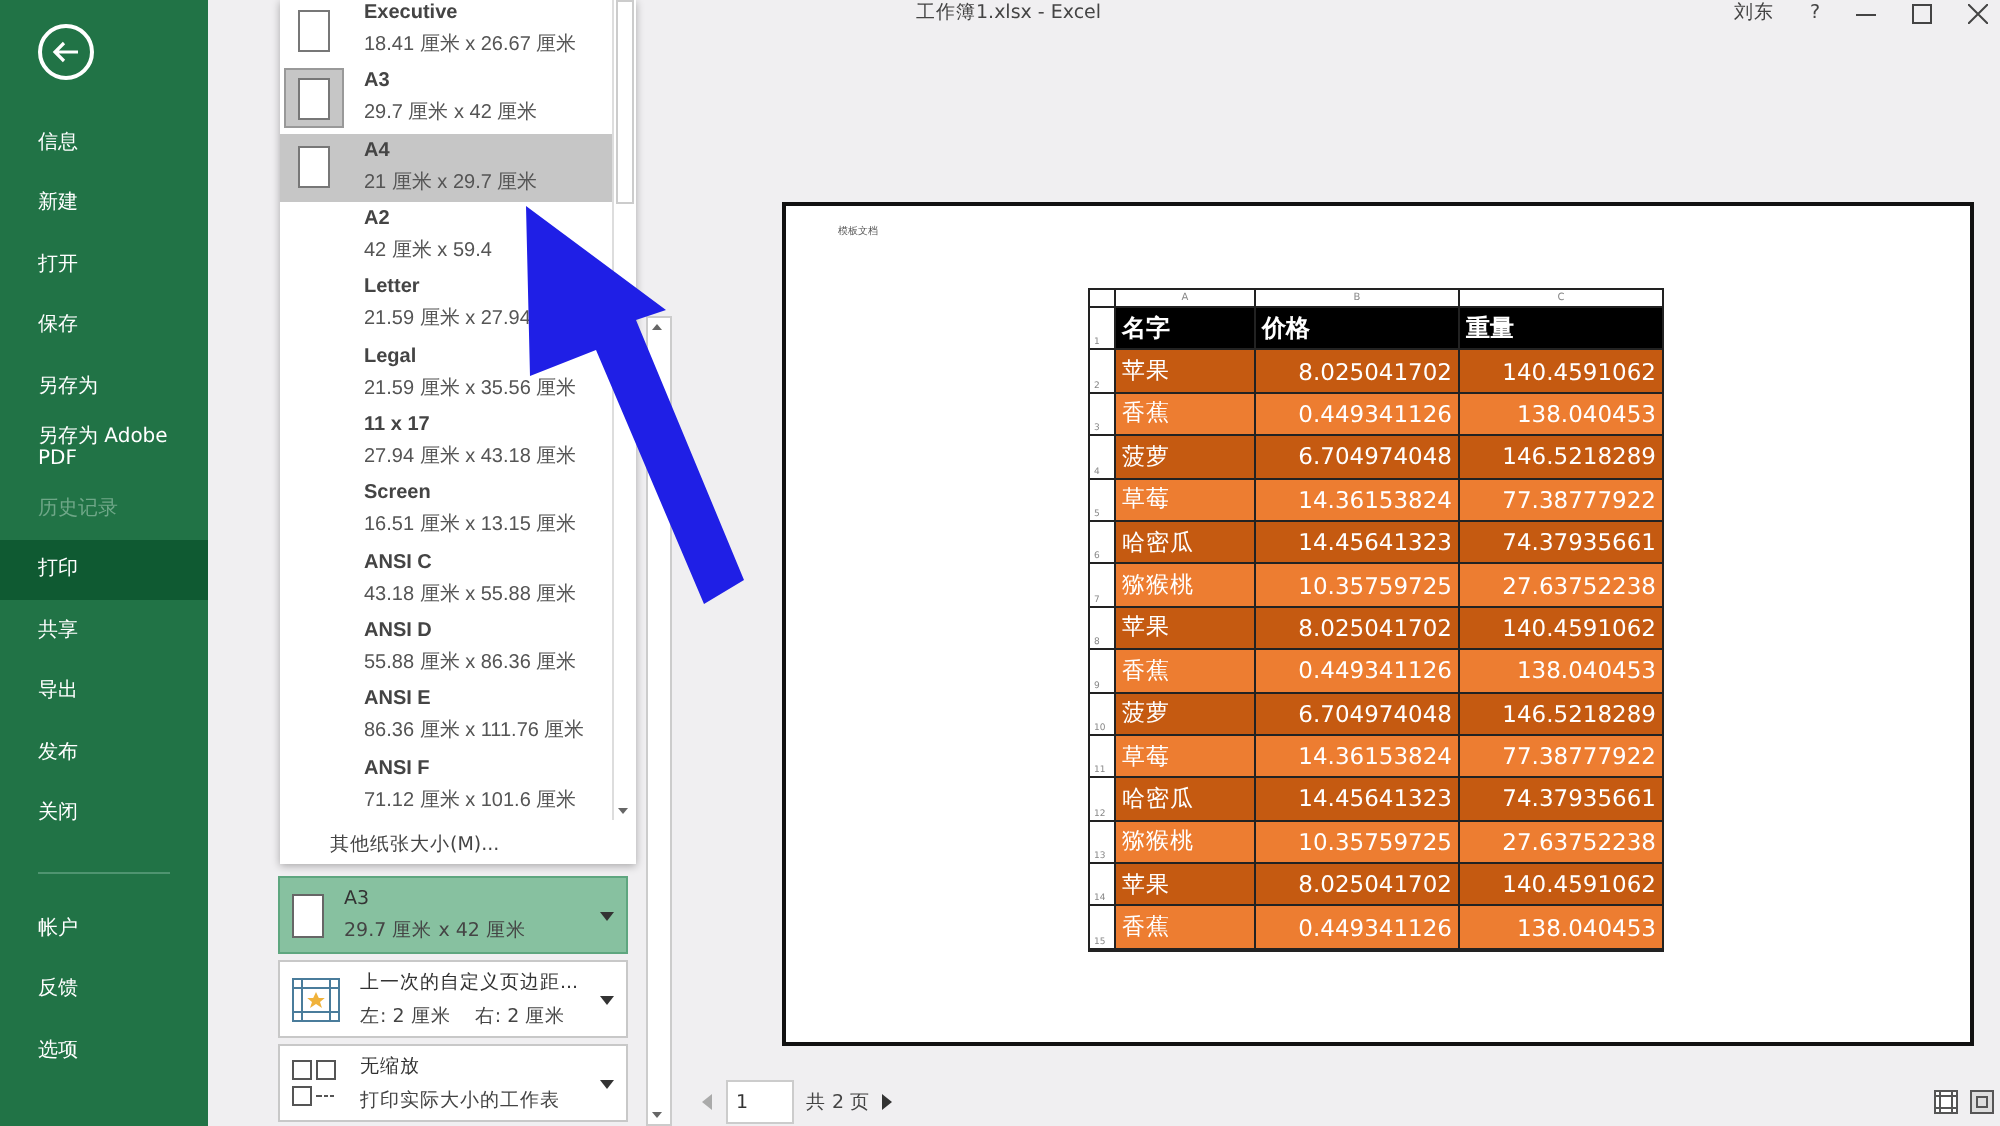  What do you see at coordinates (428, 250) in the screenshot?
I see `paper-dimensions: 42 厘米 x 59.4` at bounding box center [428, 250].